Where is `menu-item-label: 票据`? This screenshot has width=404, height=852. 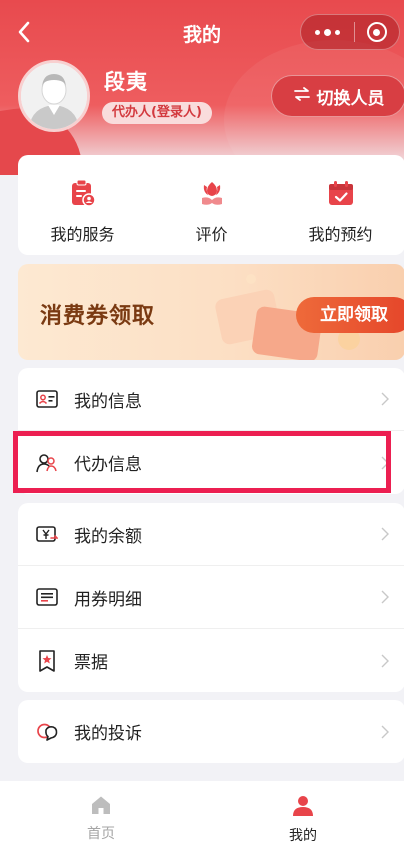 menu-item-label: 票据 is located at coordinates (91, 663).